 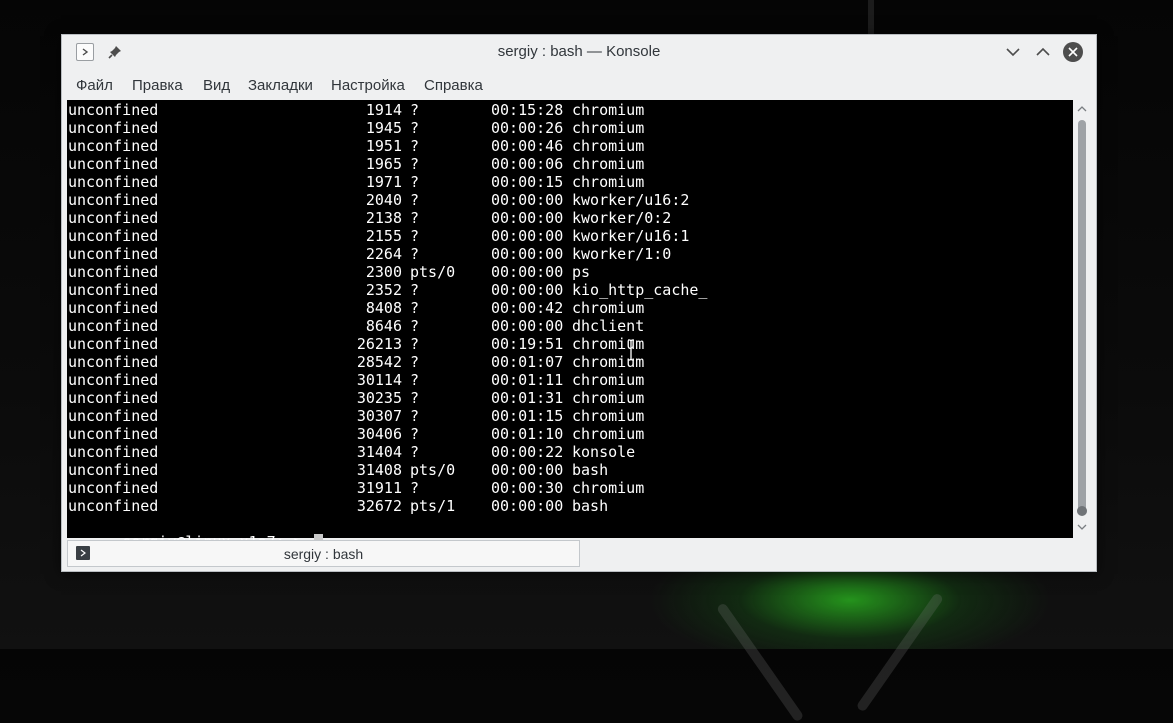 I want to click on scroll-up-icon, so click(x=1082, y=109).